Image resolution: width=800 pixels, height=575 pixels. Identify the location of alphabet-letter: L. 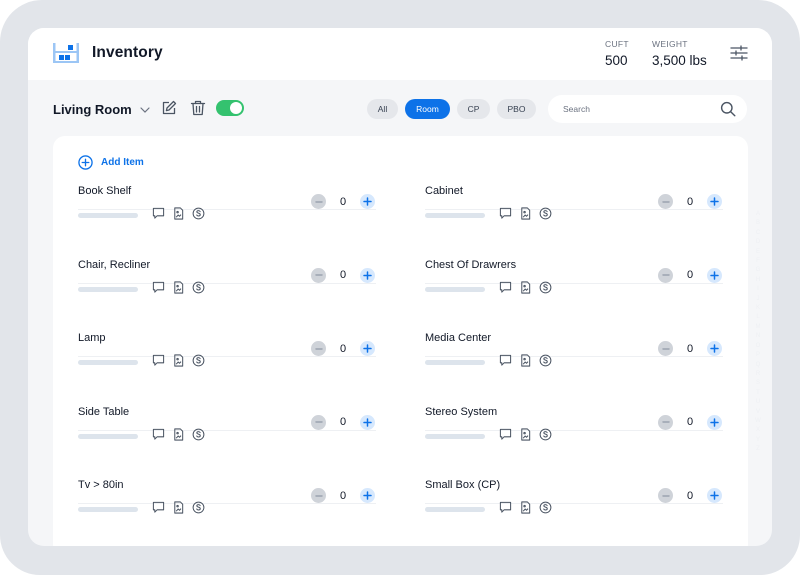
(757, 317).